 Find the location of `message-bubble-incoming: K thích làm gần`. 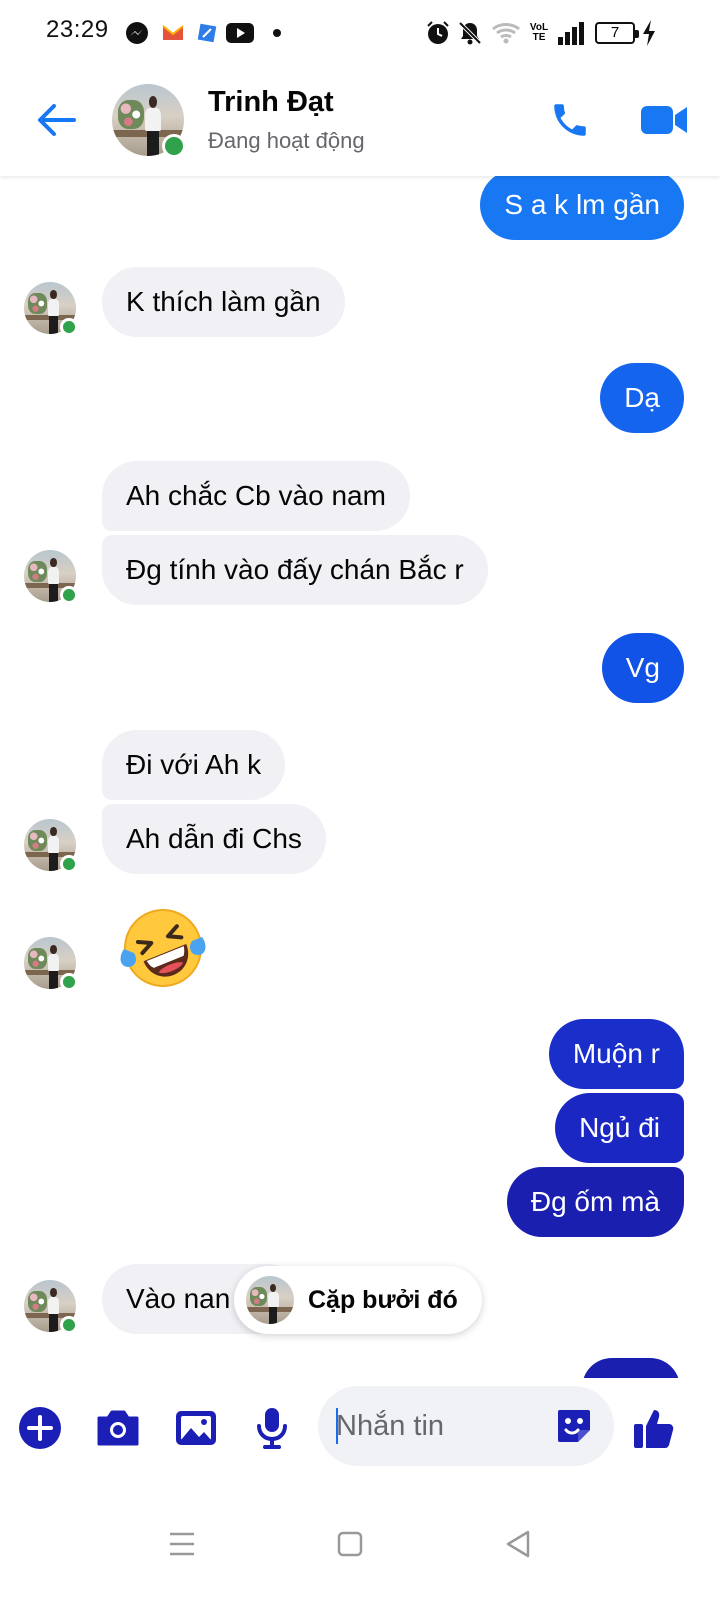

message-bubble-incoming: K thích làm gần is located at coordinates (223, 302).